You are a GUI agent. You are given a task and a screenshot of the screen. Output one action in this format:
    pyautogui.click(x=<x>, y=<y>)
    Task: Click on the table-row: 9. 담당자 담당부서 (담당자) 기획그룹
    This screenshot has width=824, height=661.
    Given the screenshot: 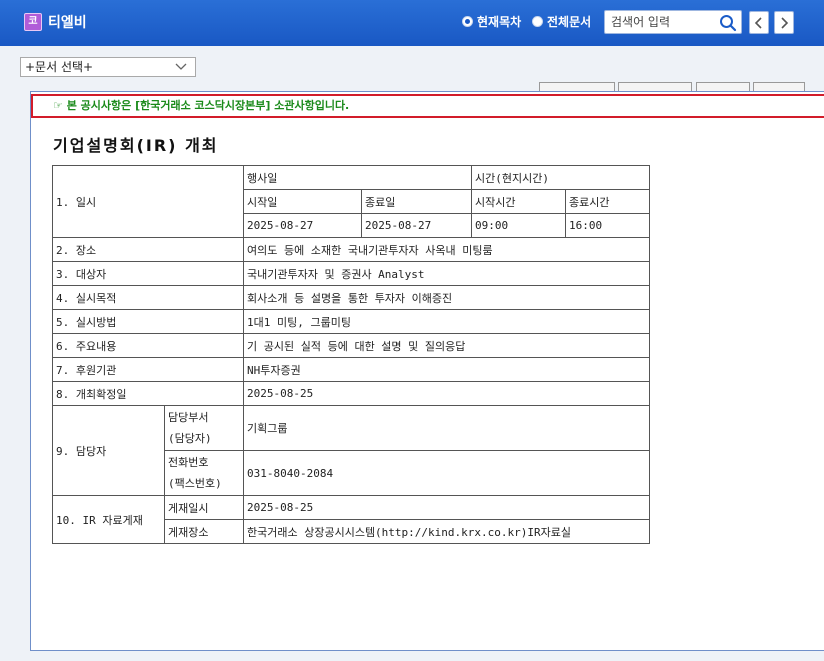 What is the action you would take?
    pyautogui.click(x=351, y=450)
    